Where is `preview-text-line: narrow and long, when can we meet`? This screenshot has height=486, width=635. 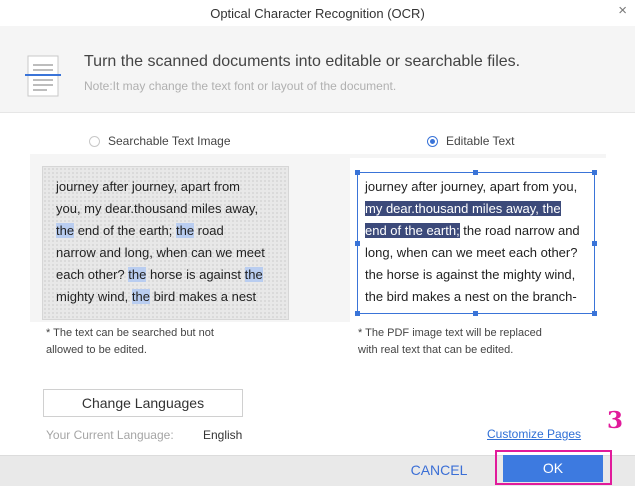 preview-text-line: narrow and long, when can we meet is located at coordinates (160, 253).